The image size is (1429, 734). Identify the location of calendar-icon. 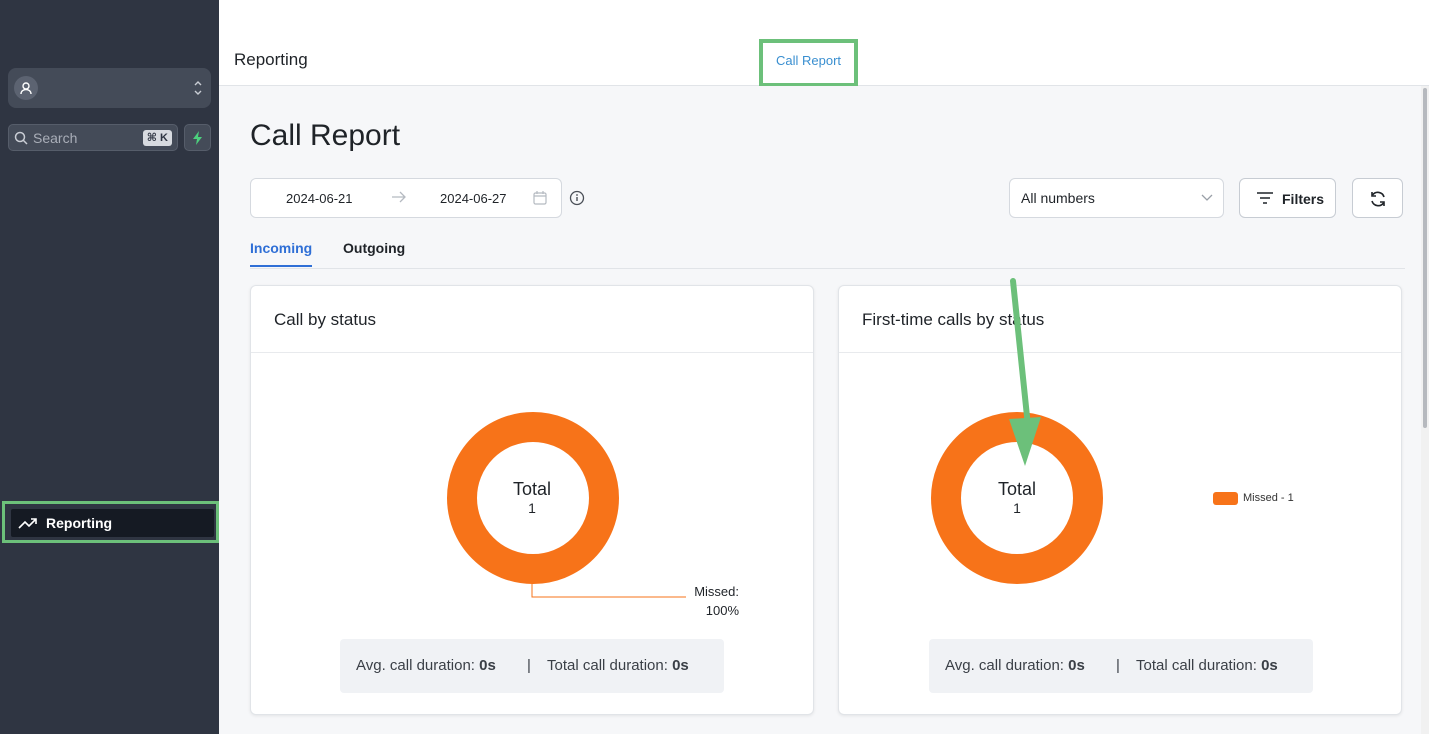
(540, 200).